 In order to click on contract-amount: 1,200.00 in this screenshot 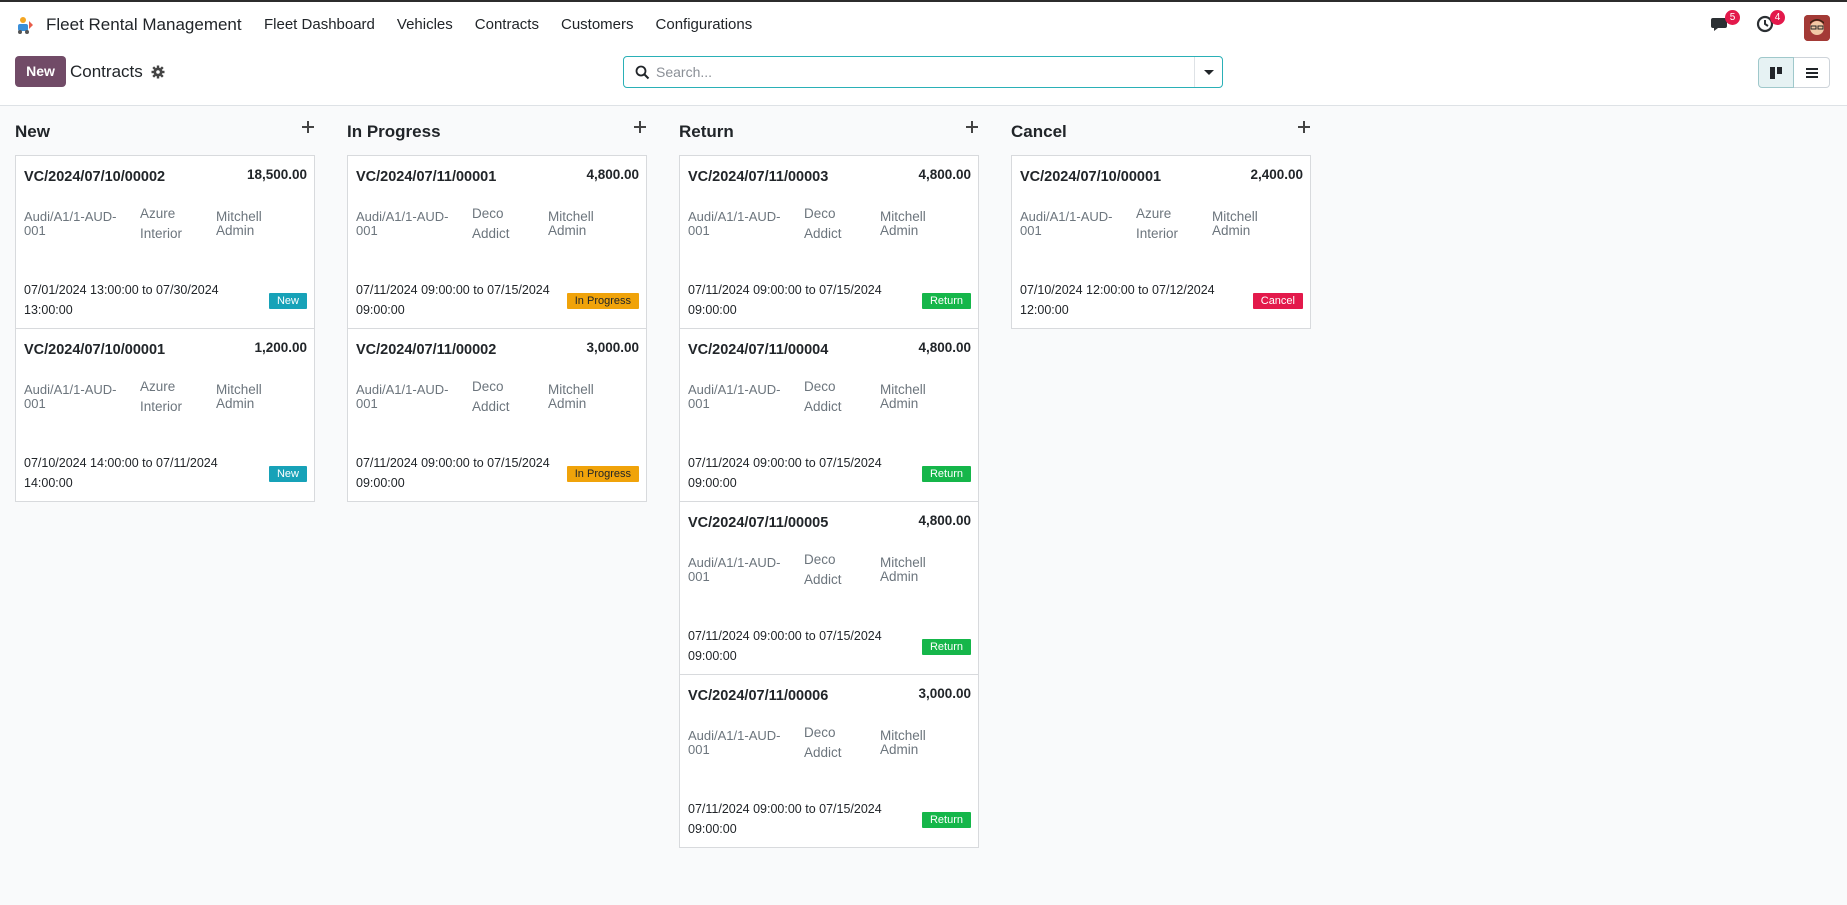, I will do `click(280, 347)`.